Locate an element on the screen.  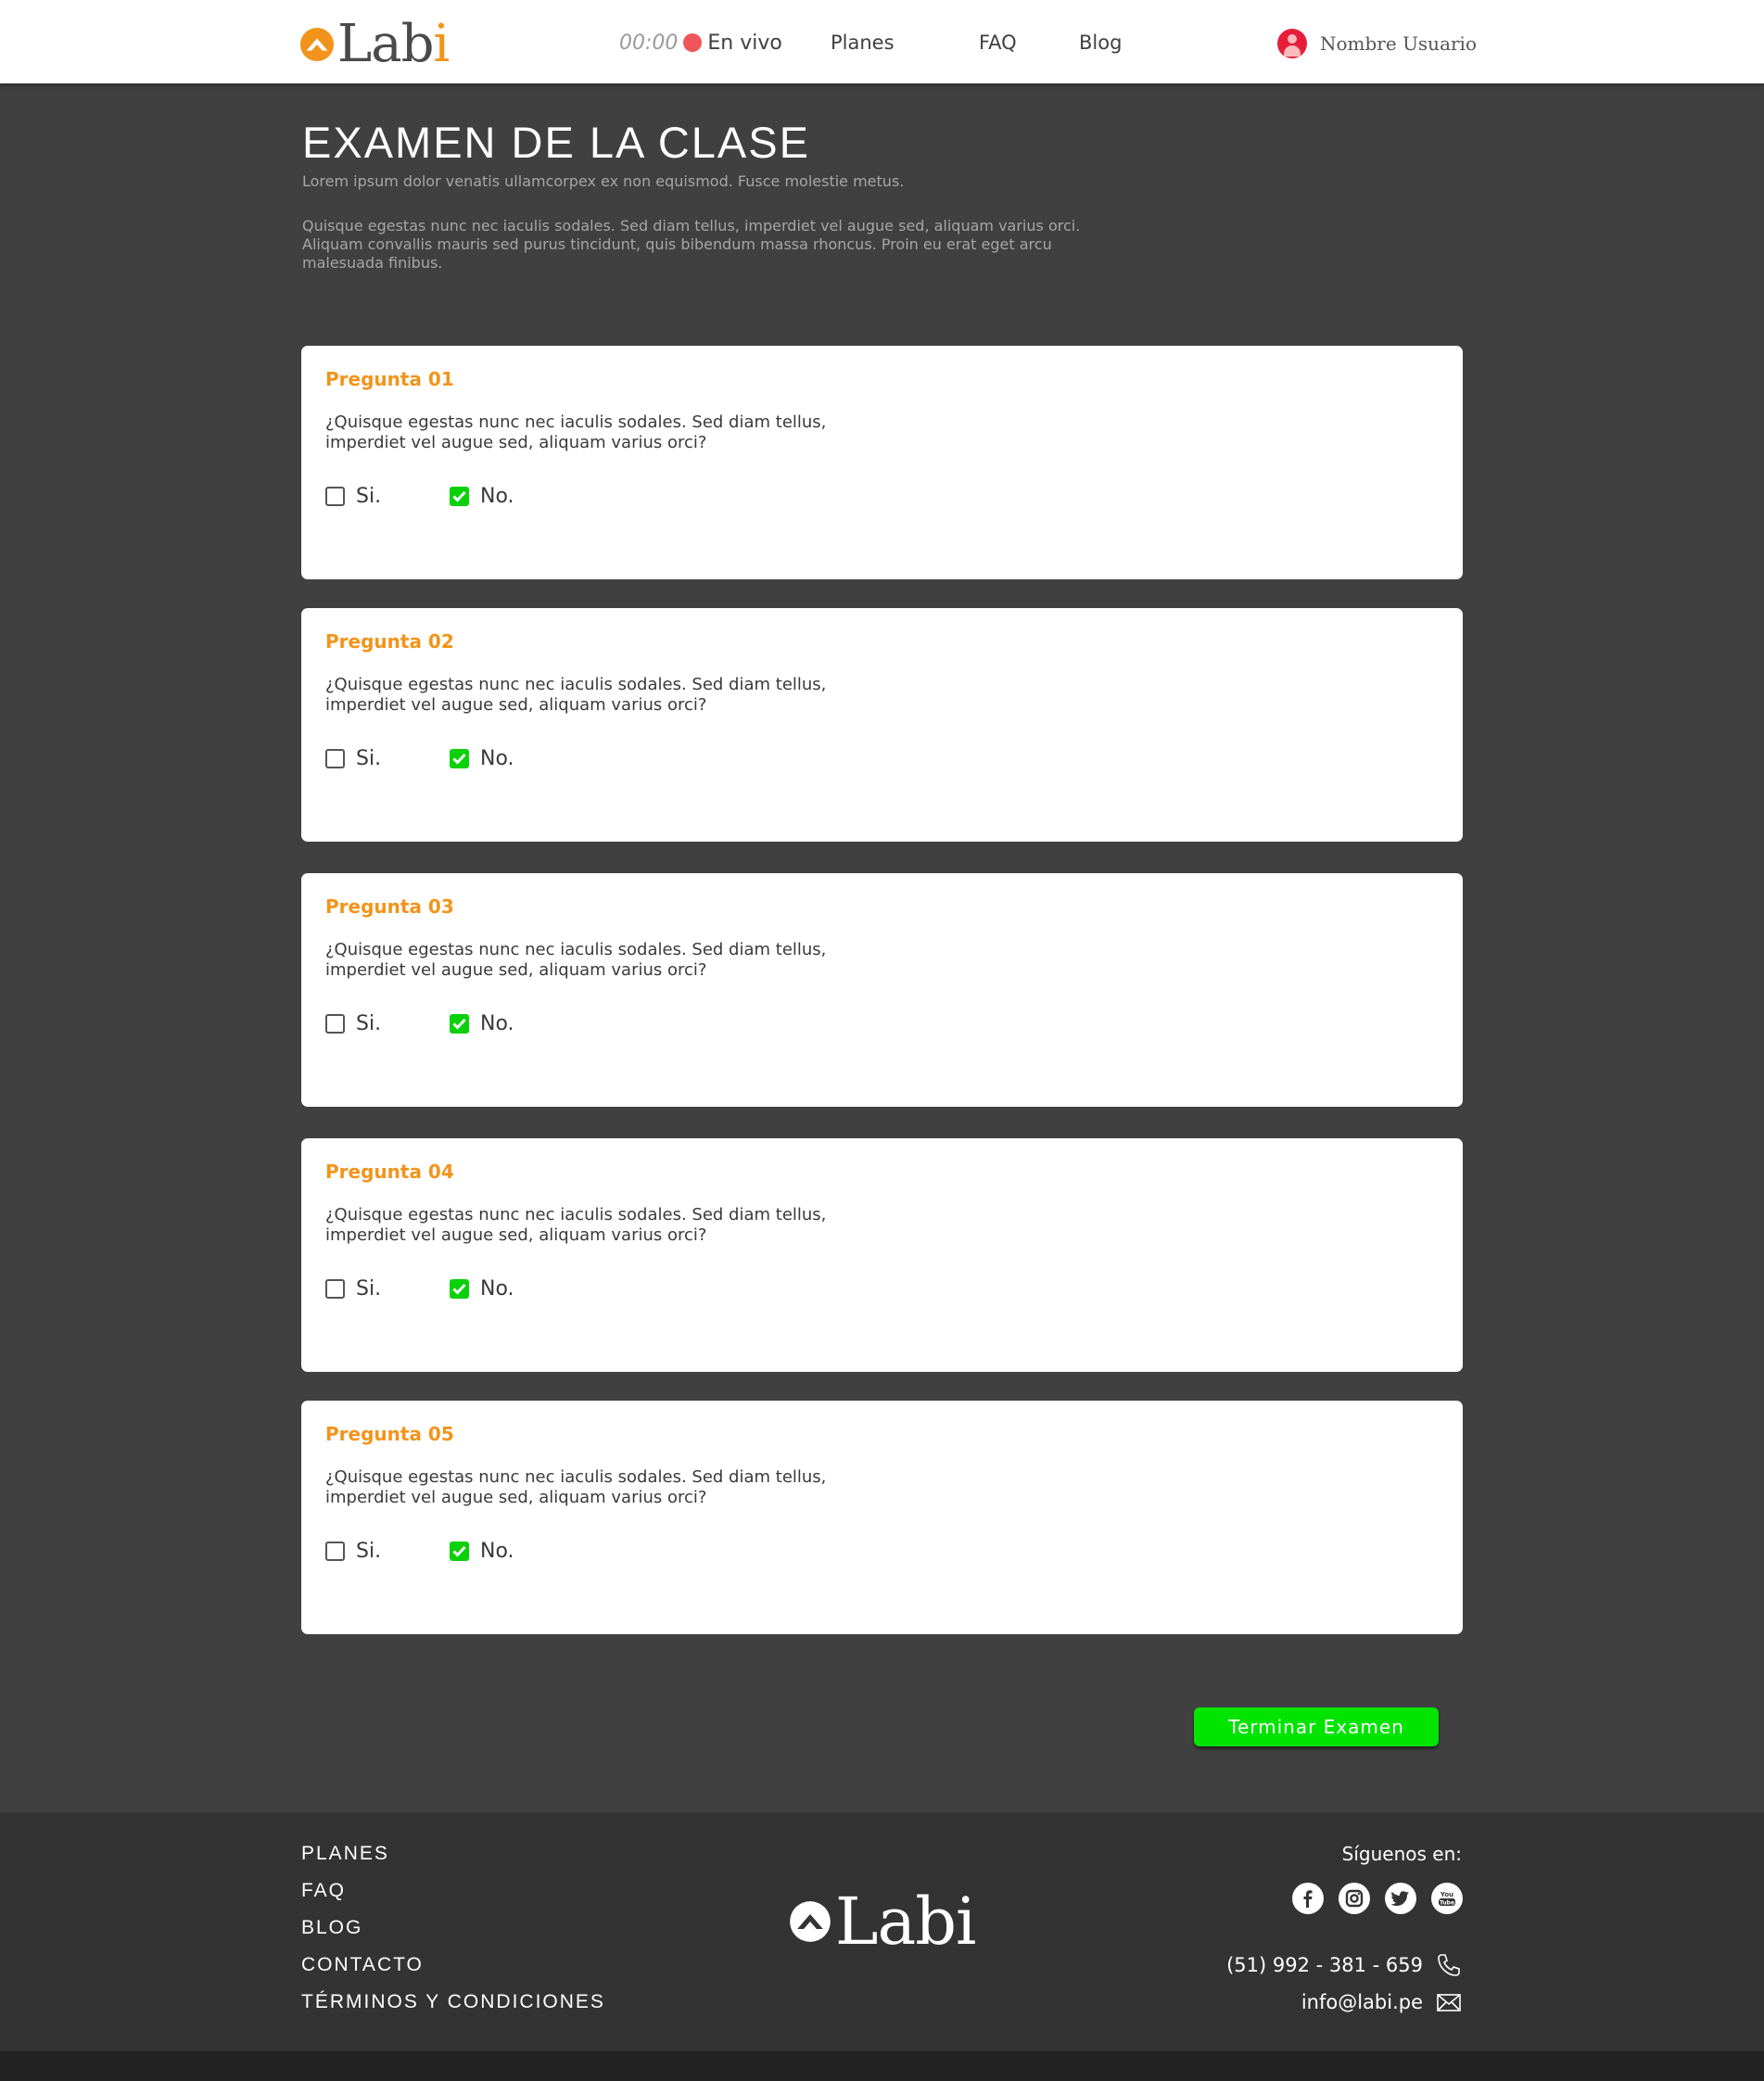
nav-blog: Blog is located at coordinates (1101, 42).